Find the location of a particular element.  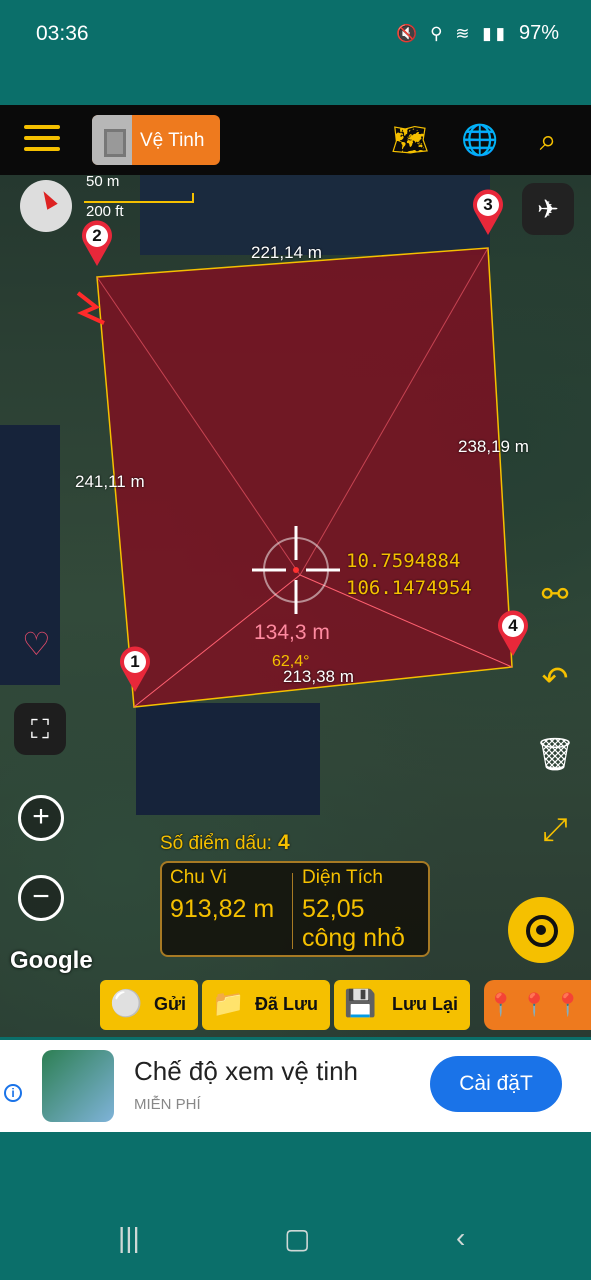

point-count-label: Số điểm dấu: is located at coordinates (216, 843).